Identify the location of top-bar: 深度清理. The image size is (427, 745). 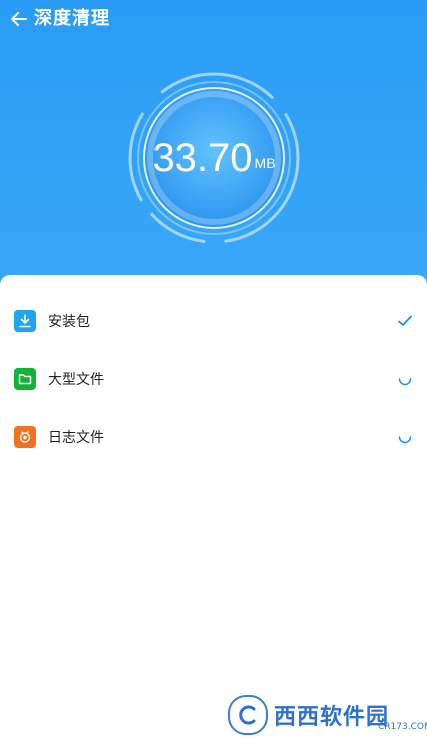
(213, 20).